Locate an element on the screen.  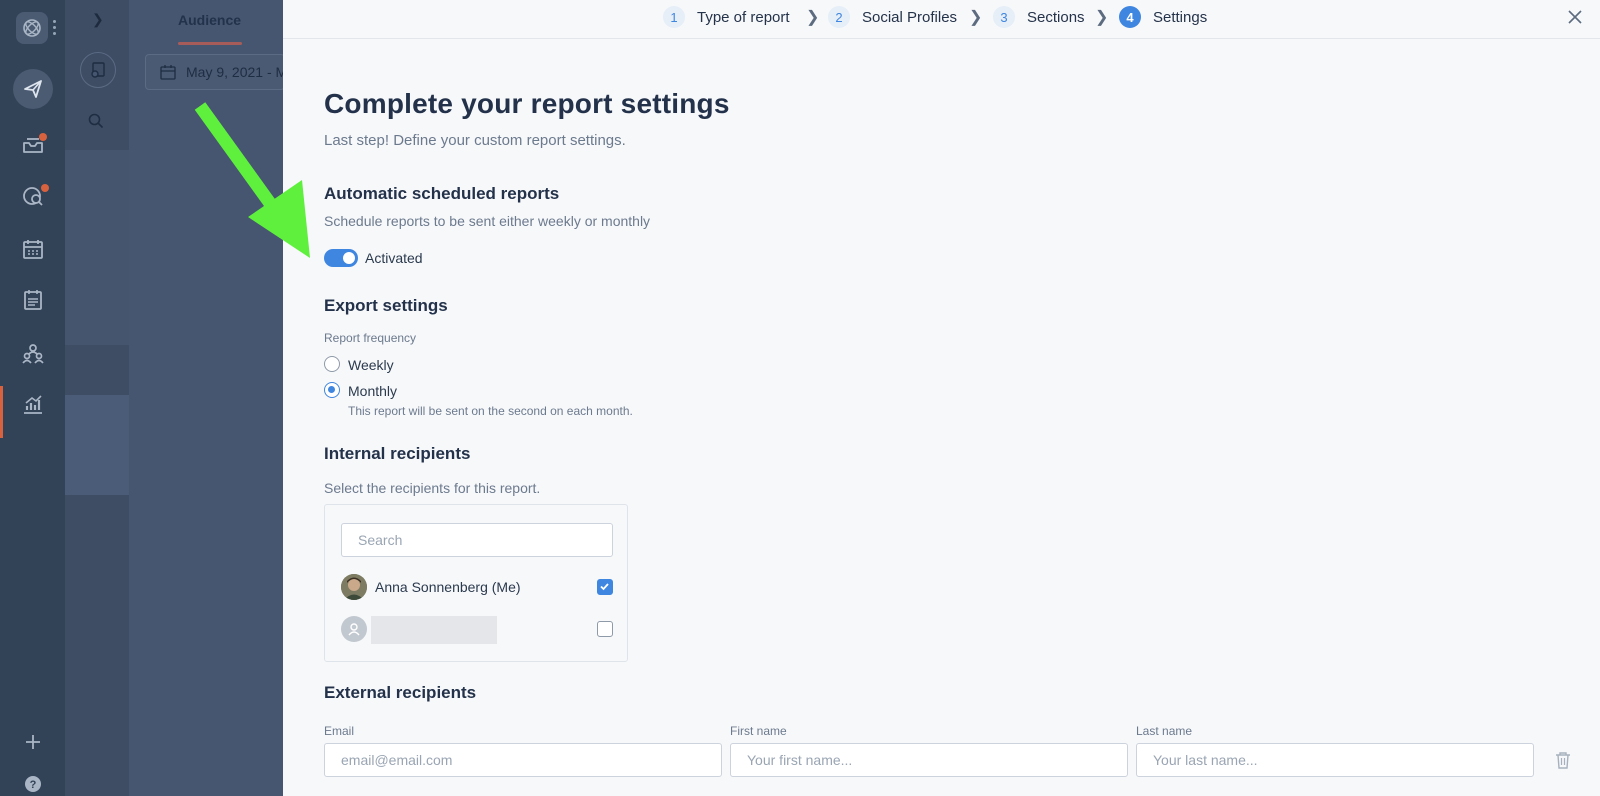
export-settings-title: Export settings is located at coordinates (386, 305).